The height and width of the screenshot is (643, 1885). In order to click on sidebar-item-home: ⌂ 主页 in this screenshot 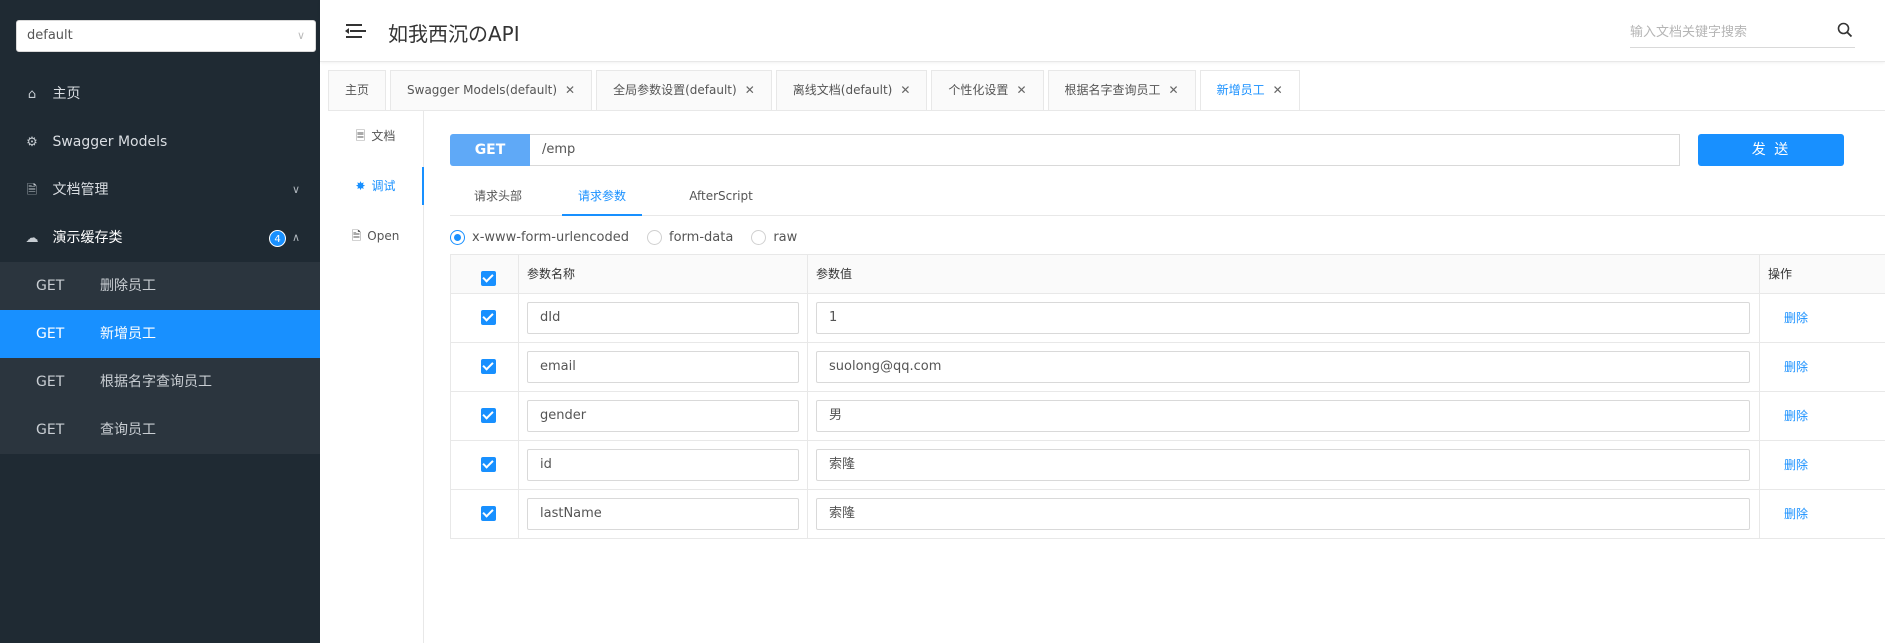, I will do `click(160, 94)`.